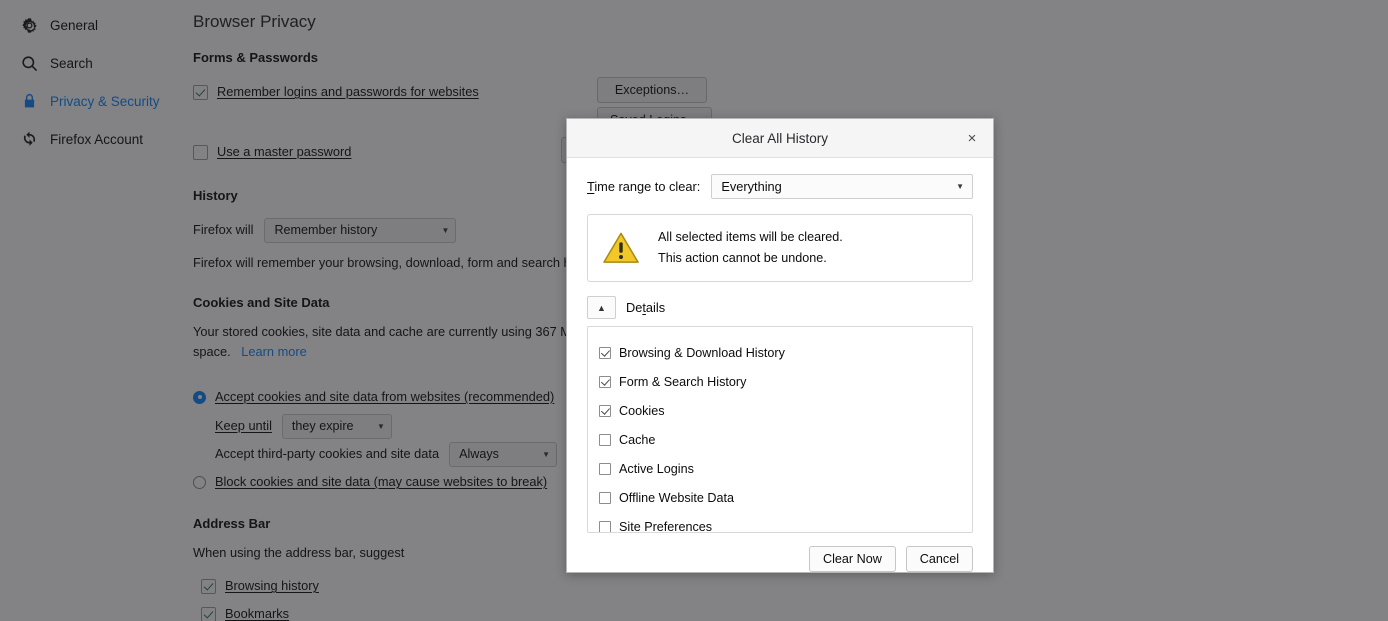 This screenshot has height=621, width=1388. Describe the element at coordinates (780, 439) in the screenshot. I see `list-item: Cache` at that location.